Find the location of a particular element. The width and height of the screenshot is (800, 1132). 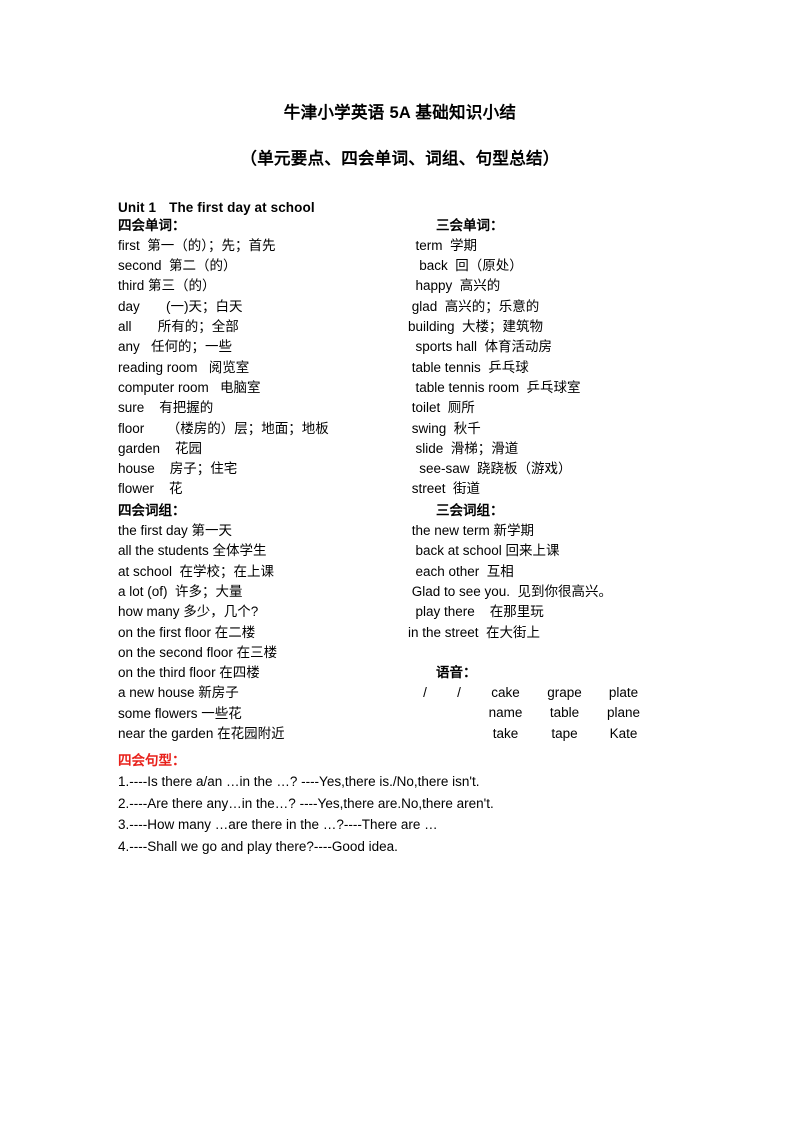

word-row: table tennis 乒乓球 is located at coordinates (468, 367).